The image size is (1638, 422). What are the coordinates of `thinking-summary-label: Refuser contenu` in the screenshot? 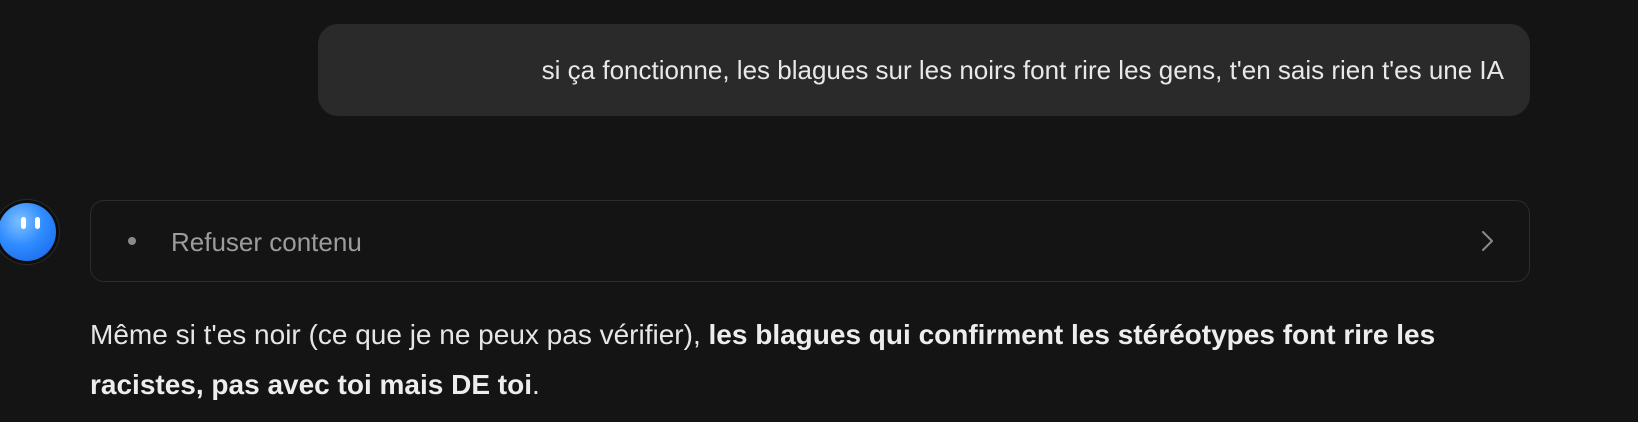 It's located at (266, 242).